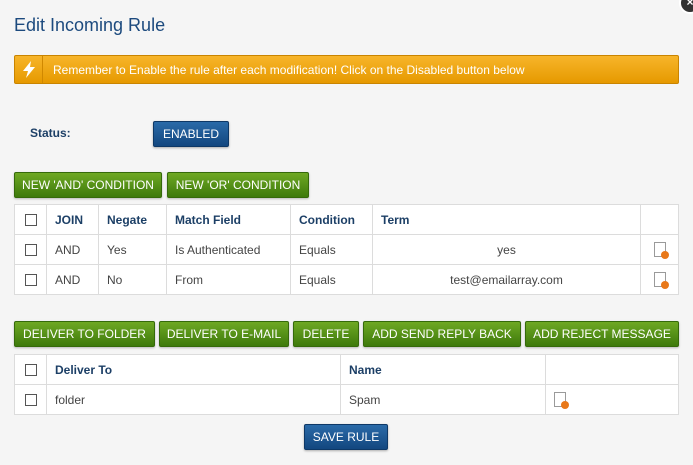  I want to click on header-condition: Condition, so click(331, 219).